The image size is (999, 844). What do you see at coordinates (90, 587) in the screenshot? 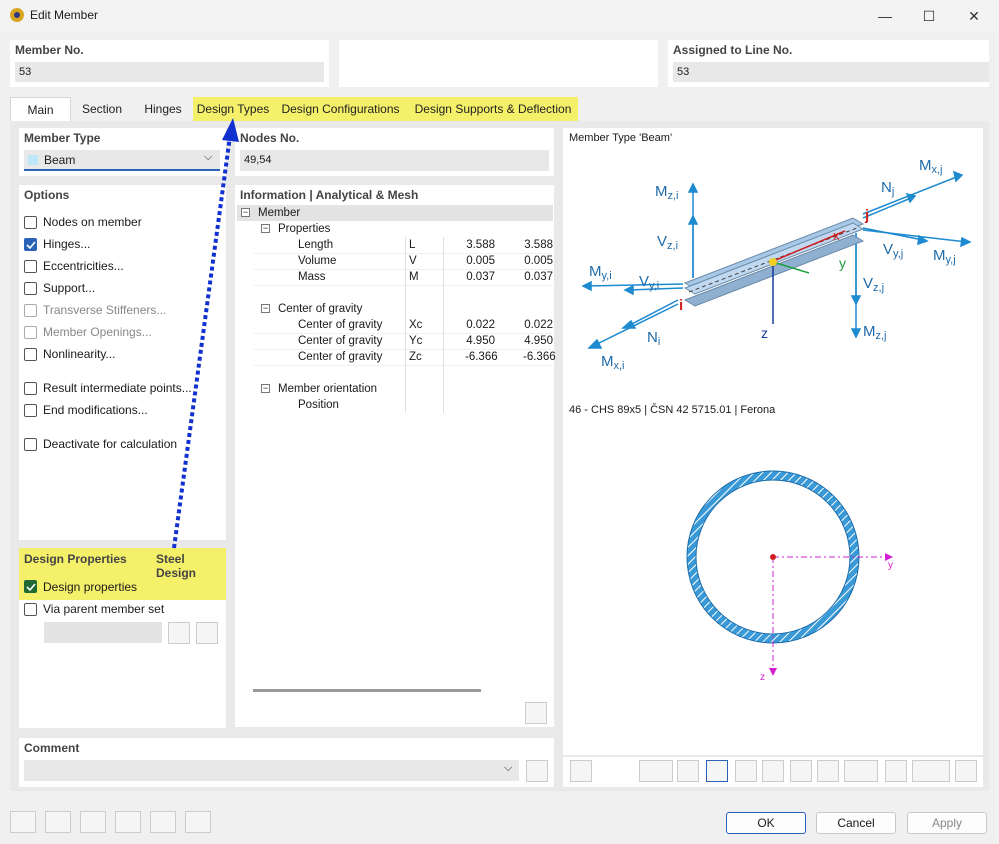
I see `design-properties-text: Design properties` at bounding box center [90, 587].